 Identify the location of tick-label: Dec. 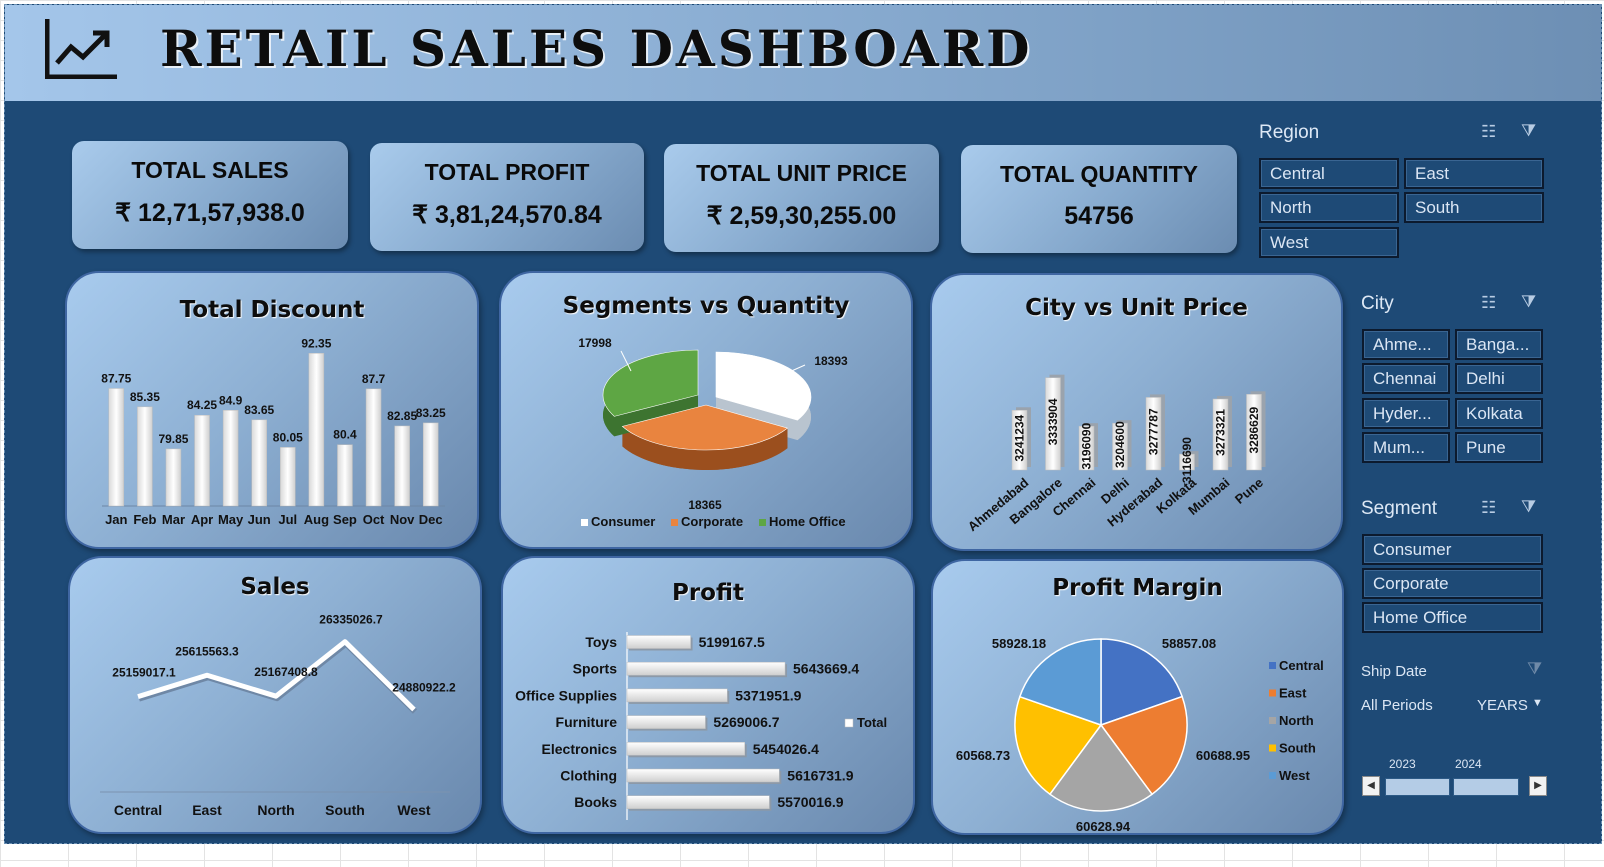
(431, 519).